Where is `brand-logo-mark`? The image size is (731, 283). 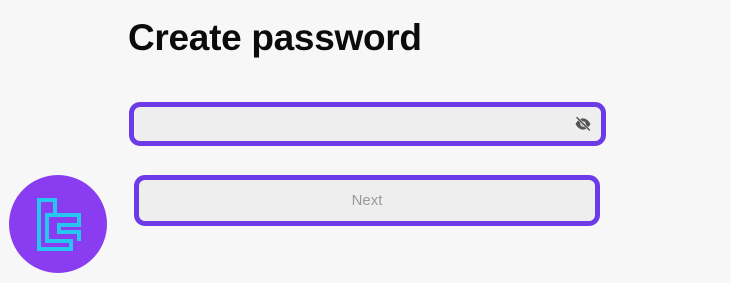
brand-logo-mark is located at coordinates (59, 224).